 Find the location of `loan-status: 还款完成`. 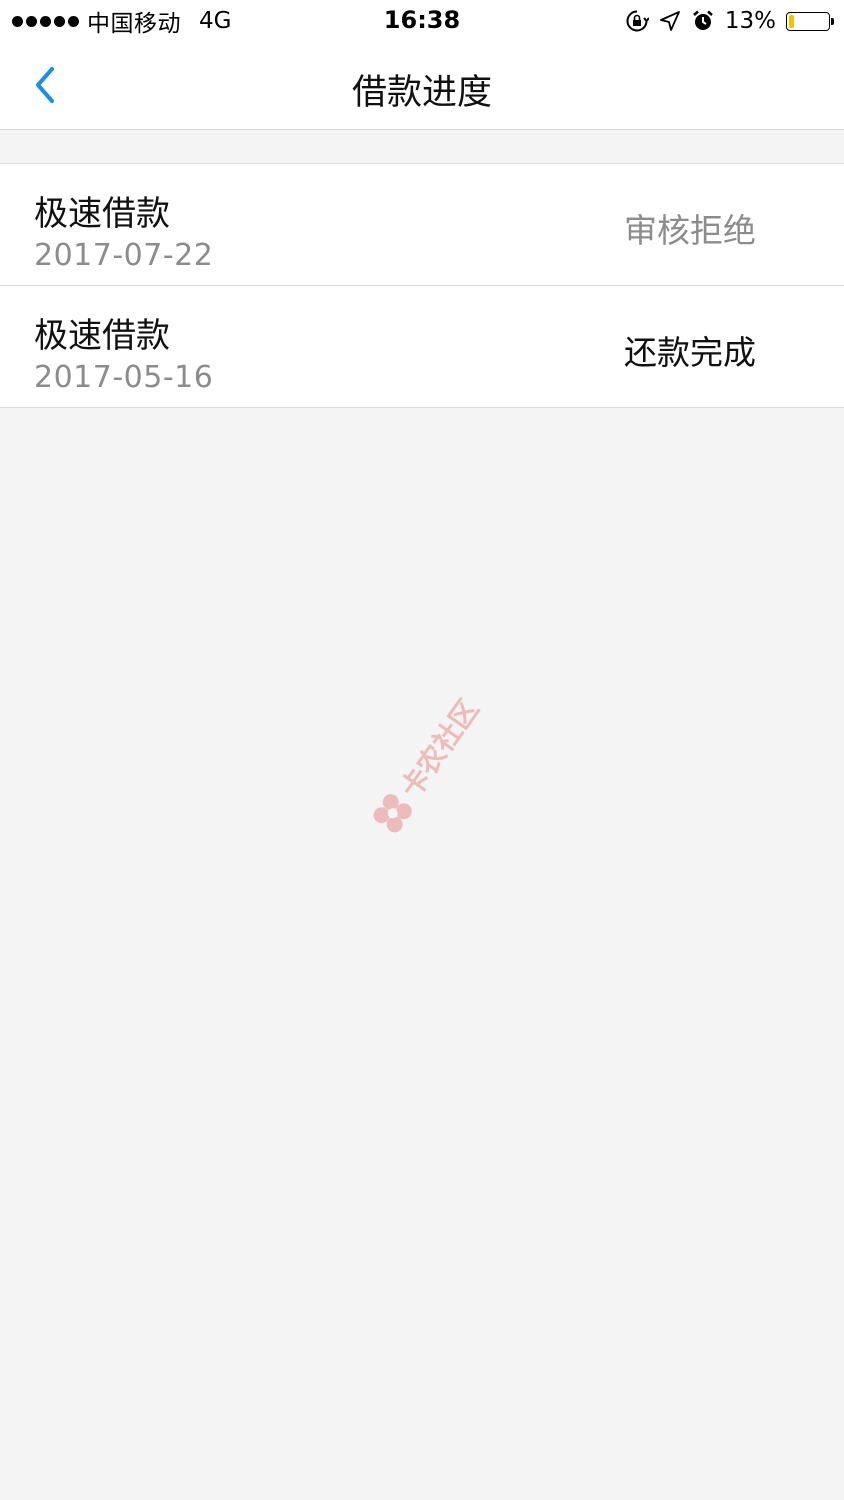

loan-status: 还款完成 is located at coordinates (690, 352).